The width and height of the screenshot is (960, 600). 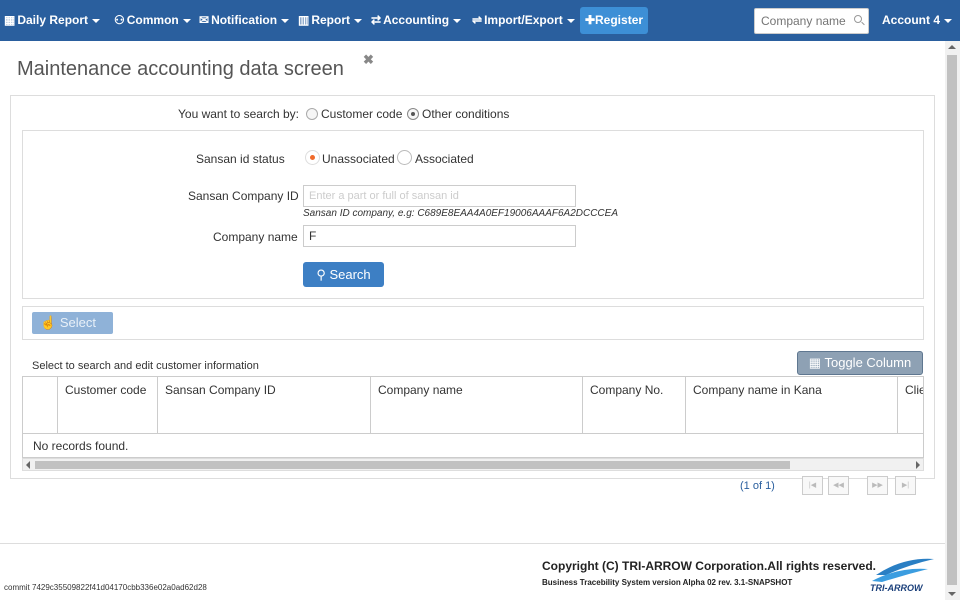 What do you see at coordinates (358, 159) in the screenshot?
I see `radio-unassociated-label: Unassociated` at bounding box center [358, 159].